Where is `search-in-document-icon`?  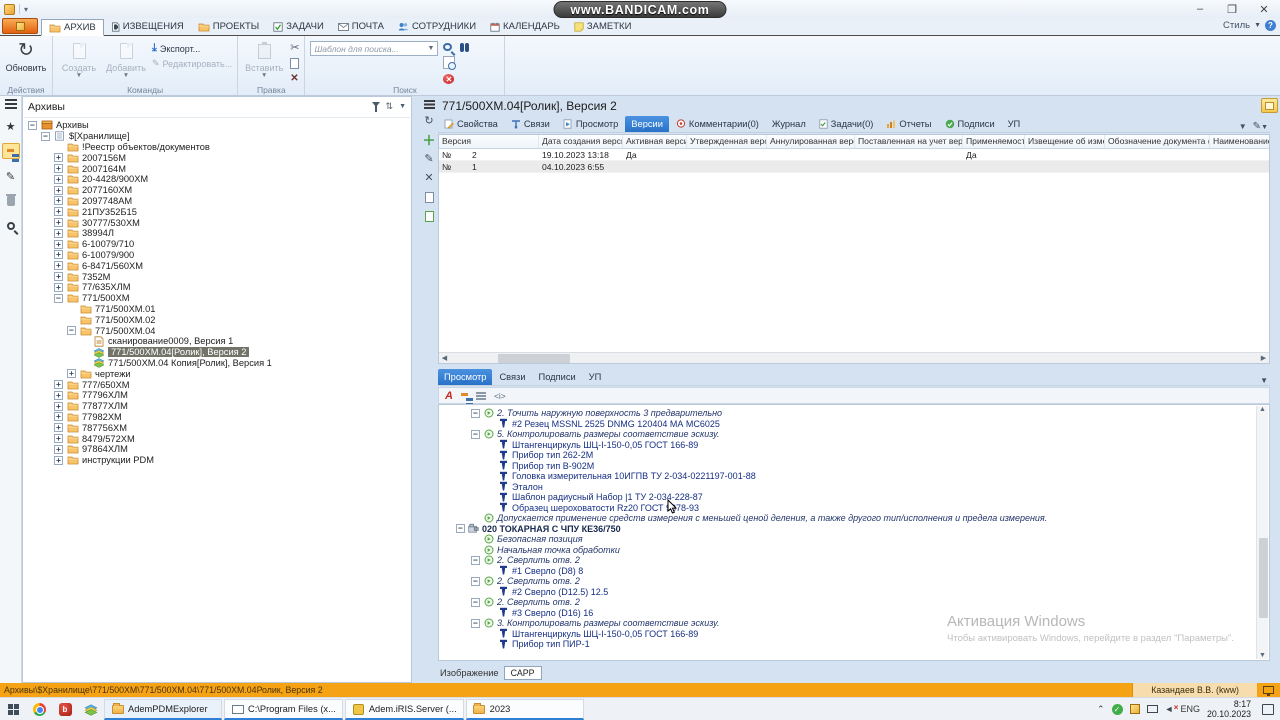
search-in-document-icon is located at coordinates (450, 63).